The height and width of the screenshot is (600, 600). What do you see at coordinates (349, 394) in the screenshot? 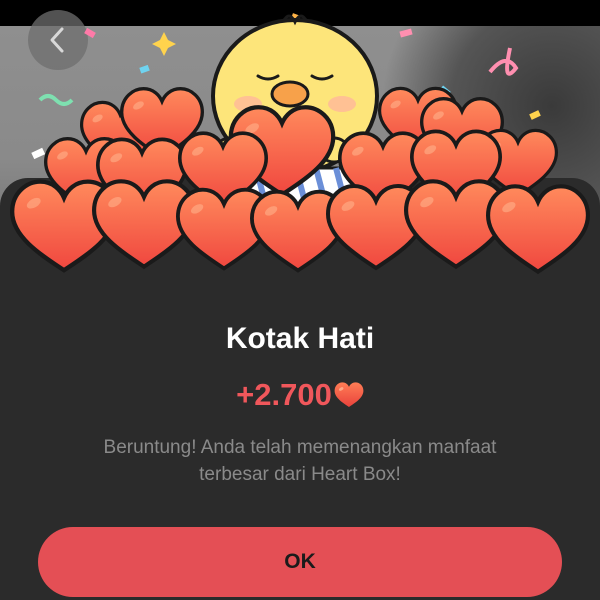
I see `heart-icon` at bounding box center [349, 394].